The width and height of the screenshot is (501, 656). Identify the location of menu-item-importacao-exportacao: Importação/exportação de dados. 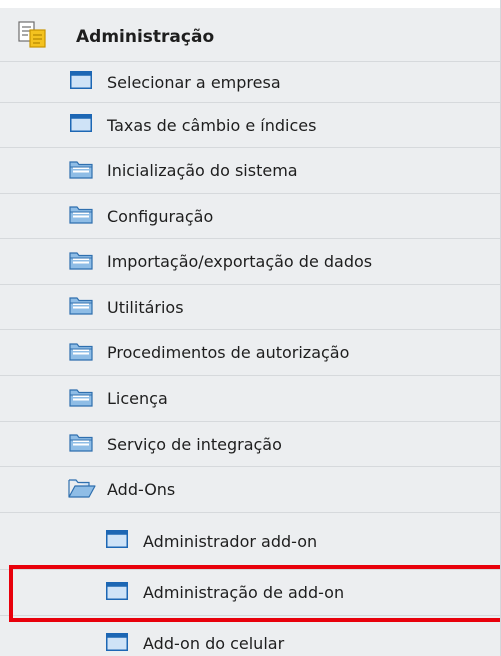
(250, 262).